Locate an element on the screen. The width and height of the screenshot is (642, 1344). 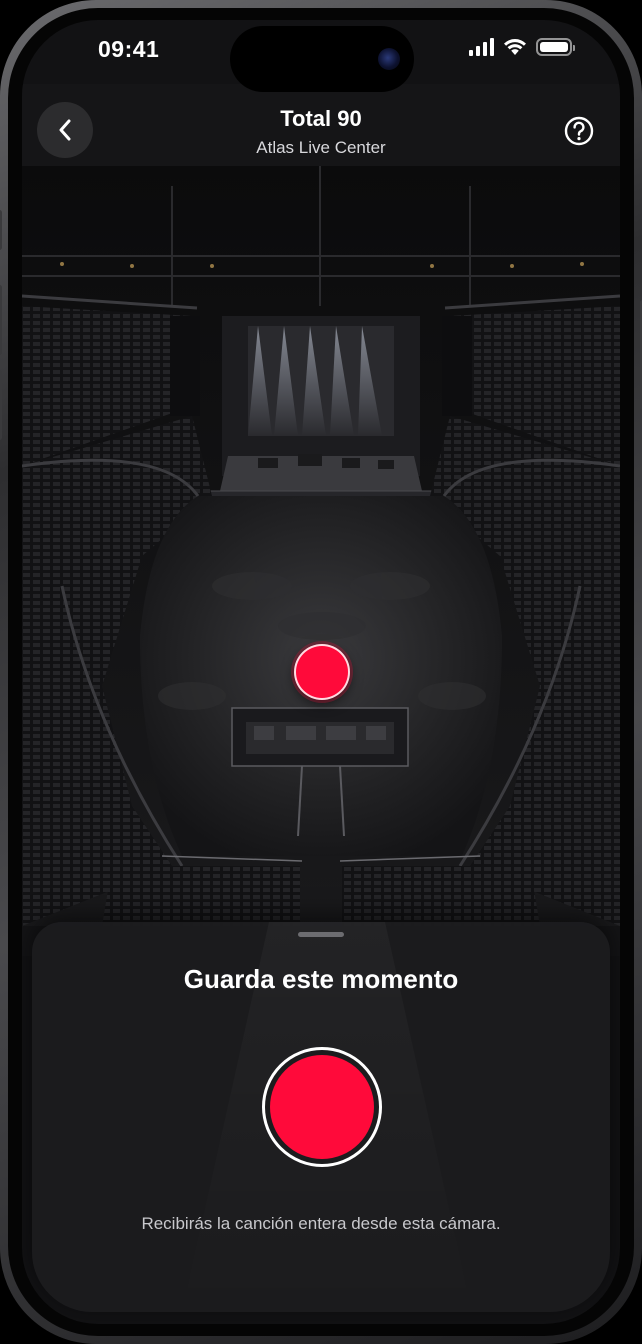
sheet-title: Guarda este momento is located at coordinates (321, 979).